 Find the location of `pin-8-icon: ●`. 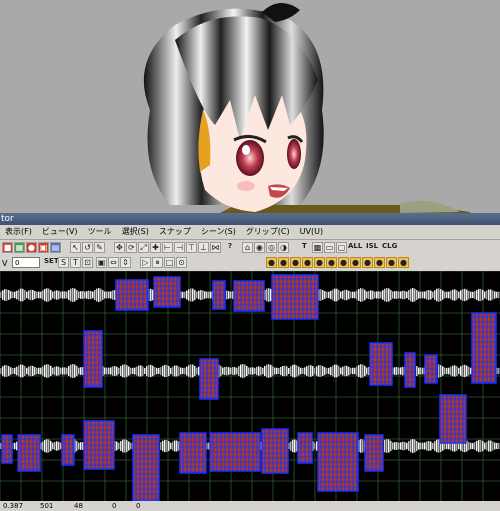

pin-8-icon: ● is located at coordinates (355, 262).